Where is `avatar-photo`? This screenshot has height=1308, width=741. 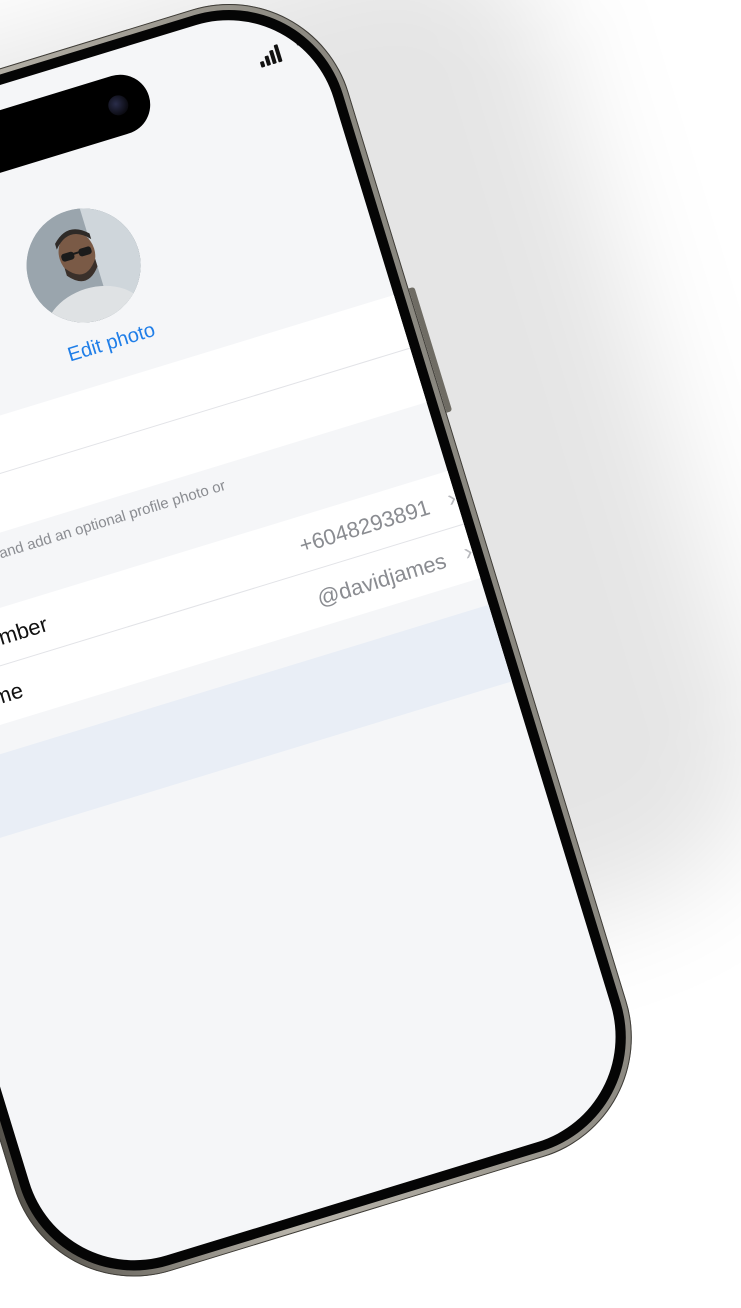
avatar-photo is located at coordinates (83, 265).